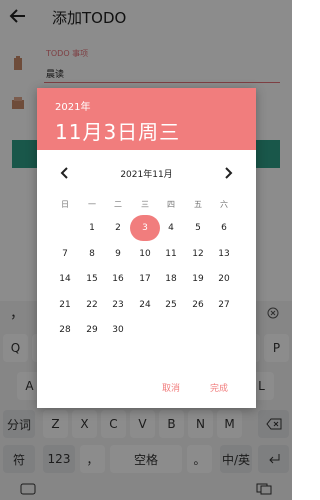 The image size is (320, 500). I want to click on calendar-day: 28, so click(65, 330).